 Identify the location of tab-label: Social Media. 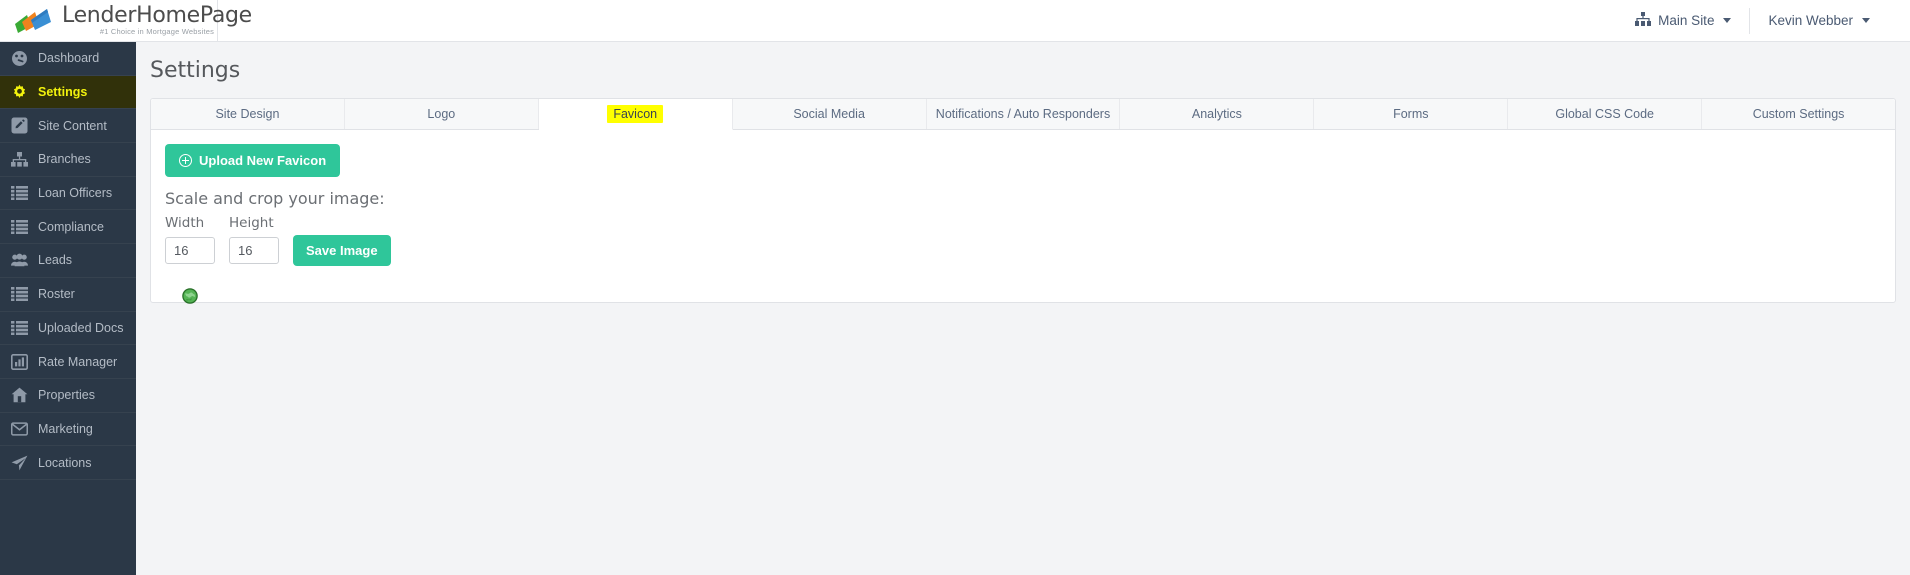
(829, 114).